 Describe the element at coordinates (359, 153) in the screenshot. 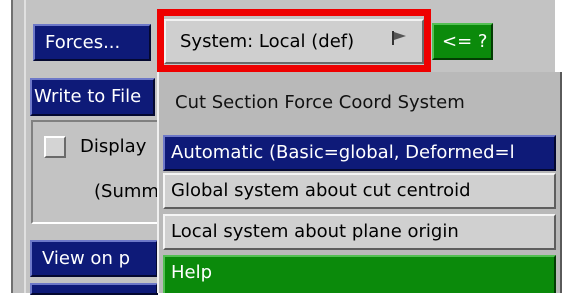

I see `menu-item-automatic: Automatic (Basic=global, Deformed=l` at that location.